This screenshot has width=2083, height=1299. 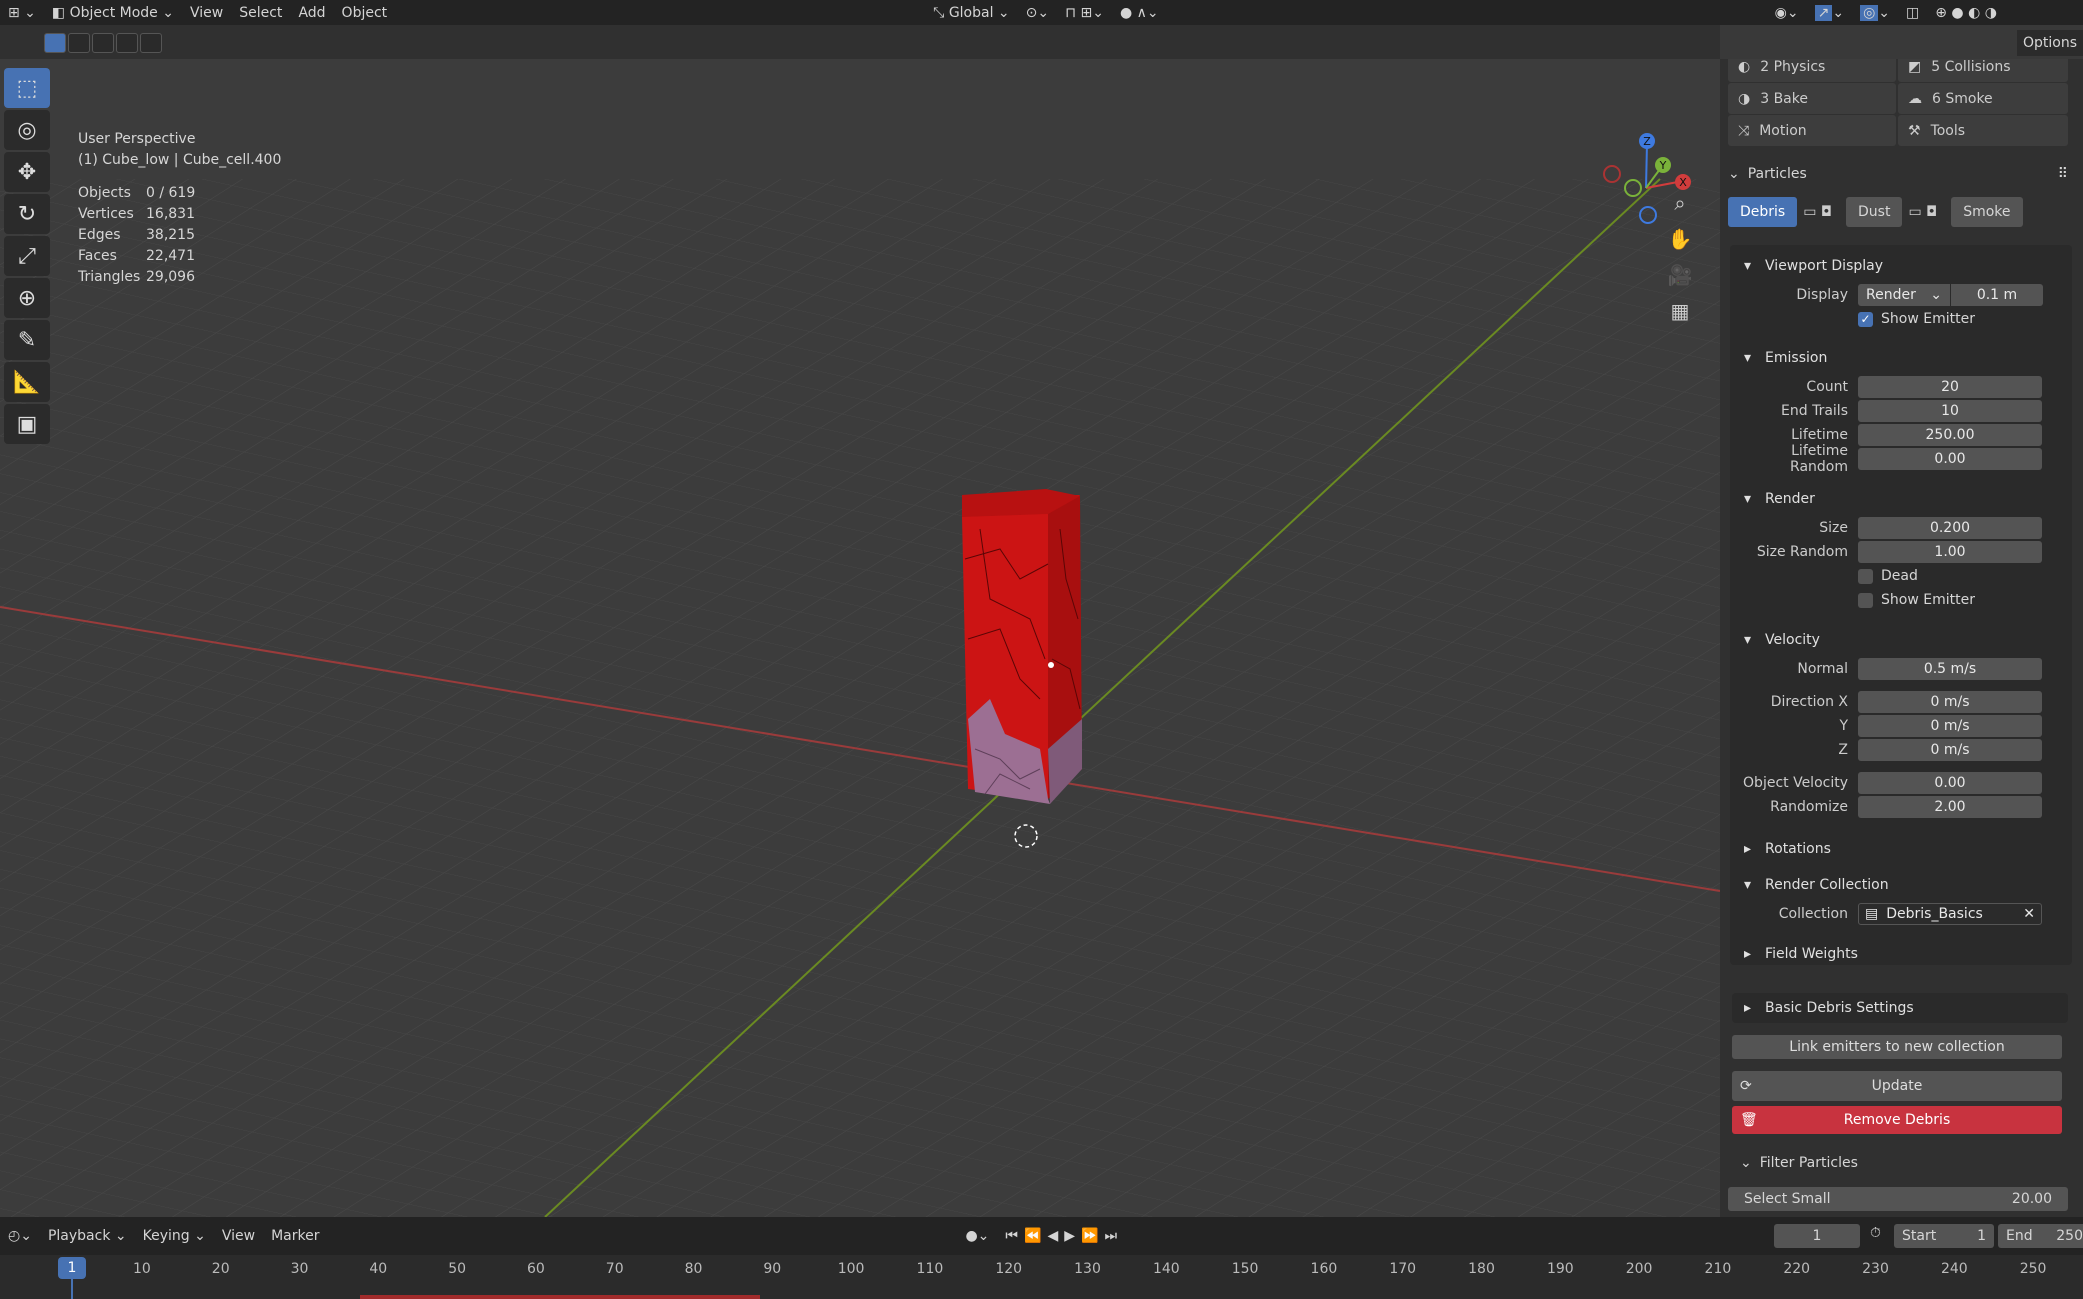 I want to click on visibility-icon: ◉⌄, so click(x=1787, y=12).